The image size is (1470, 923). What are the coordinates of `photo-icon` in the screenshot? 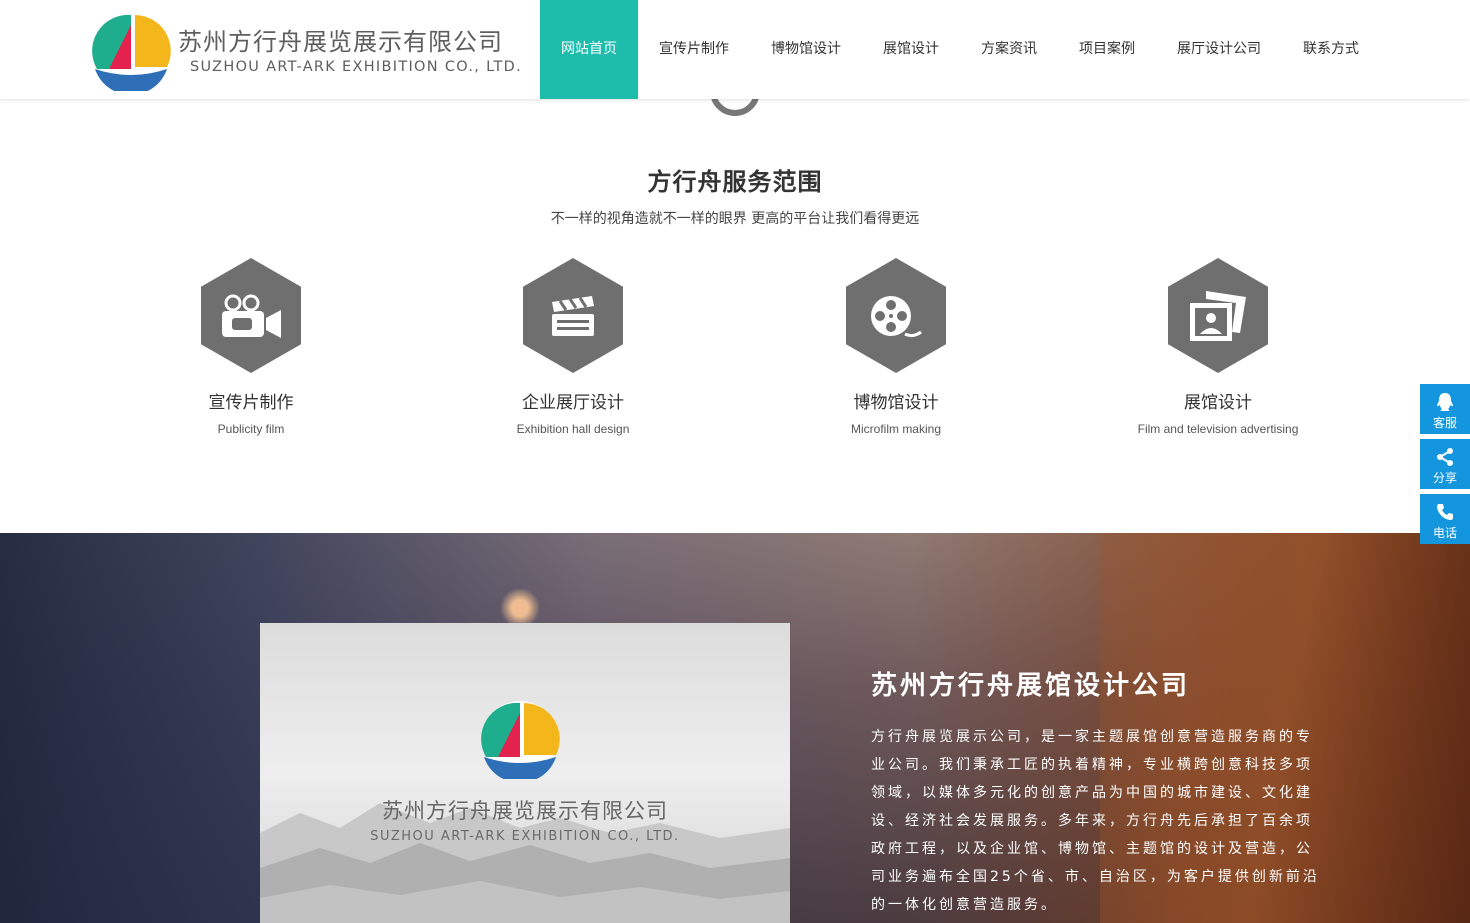 It's located at (1218, 315).